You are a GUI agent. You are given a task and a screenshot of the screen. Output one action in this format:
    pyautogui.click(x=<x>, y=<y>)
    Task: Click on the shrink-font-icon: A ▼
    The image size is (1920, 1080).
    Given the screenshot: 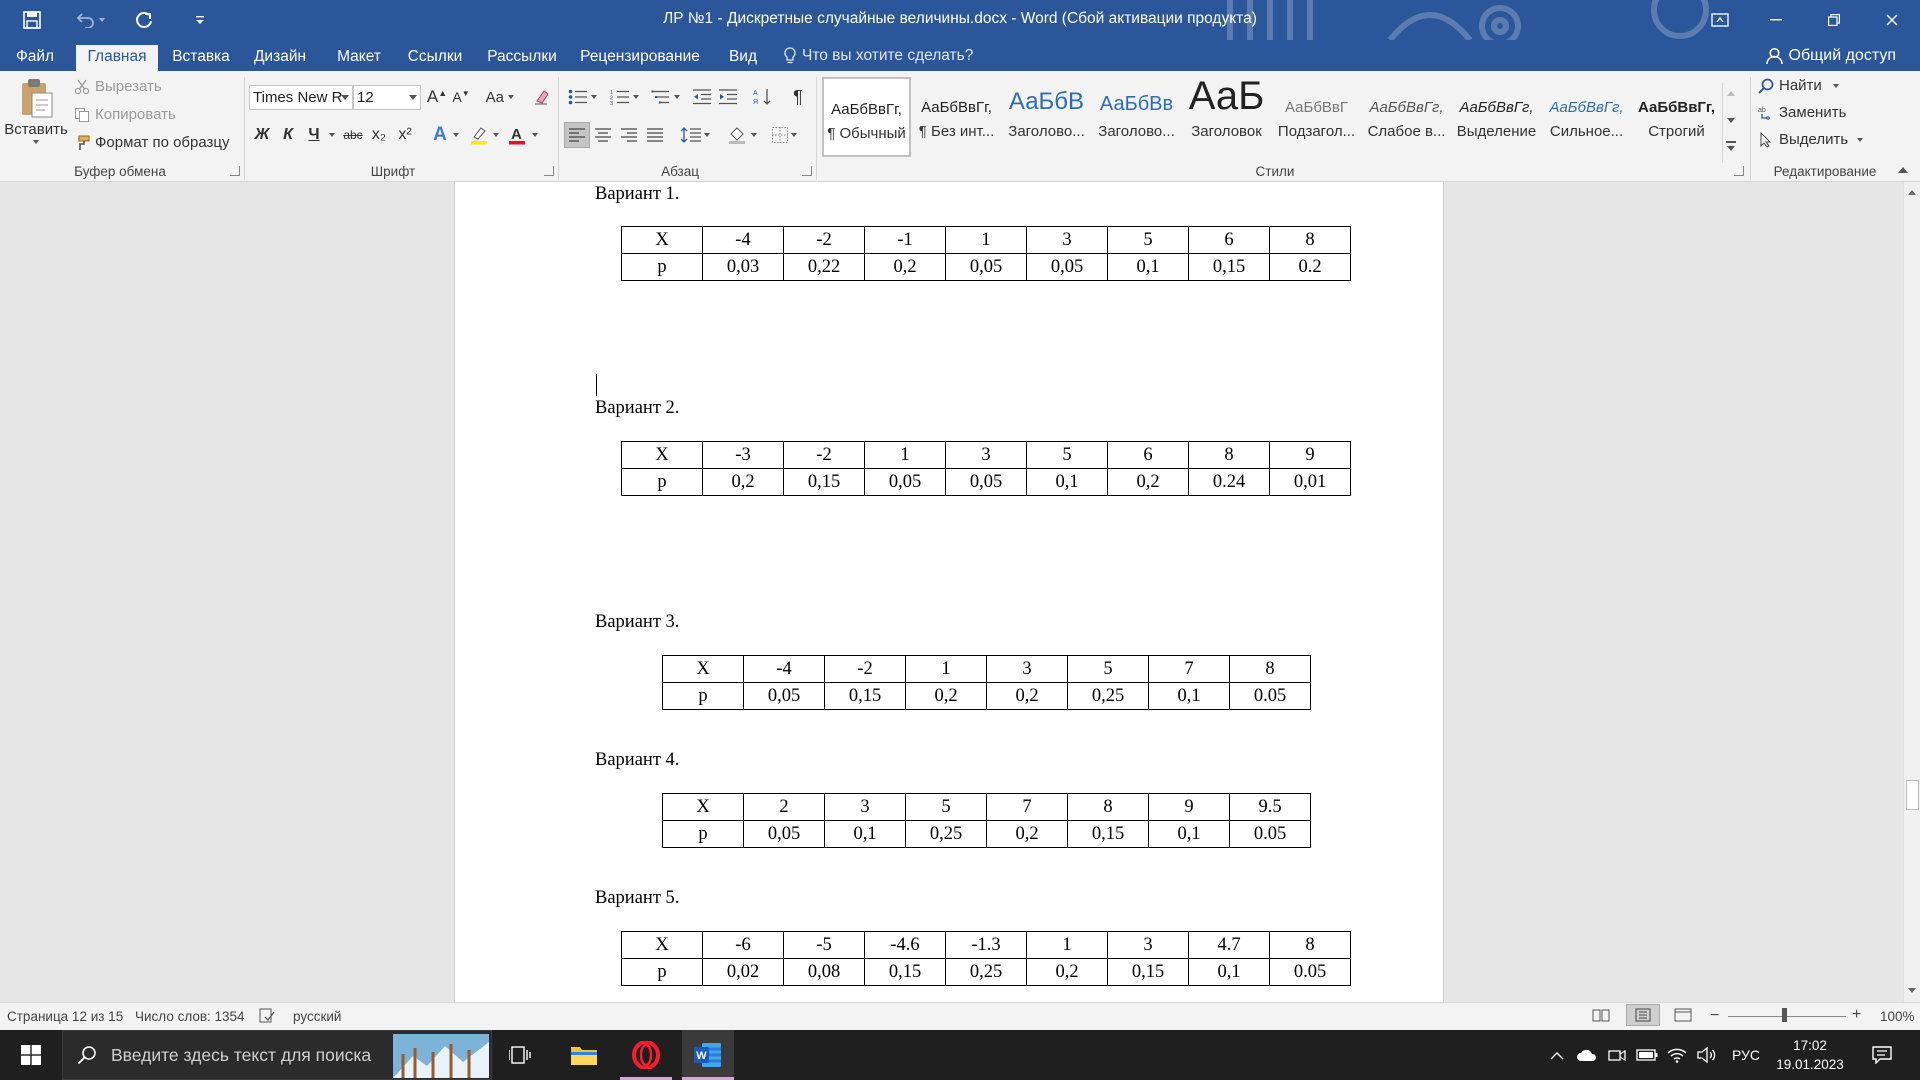 What is the action you would take?
    pyautogui.click(x=461, y=97)
    